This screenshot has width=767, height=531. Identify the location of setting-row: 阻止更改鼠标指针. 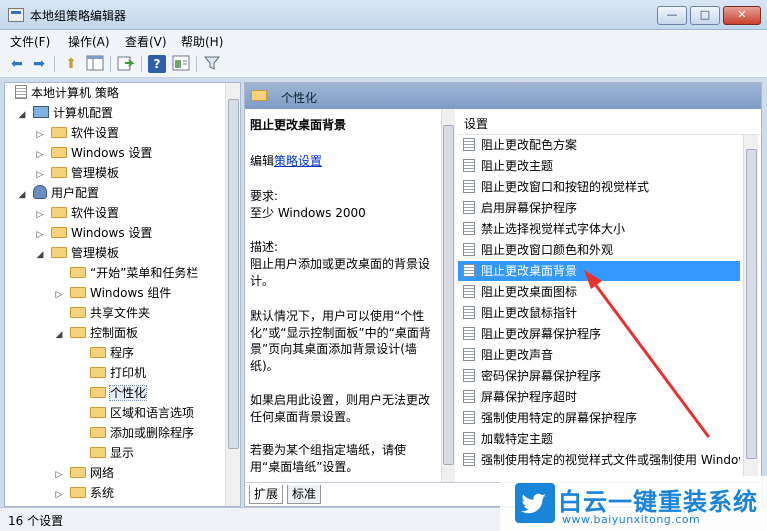
(599, 313).